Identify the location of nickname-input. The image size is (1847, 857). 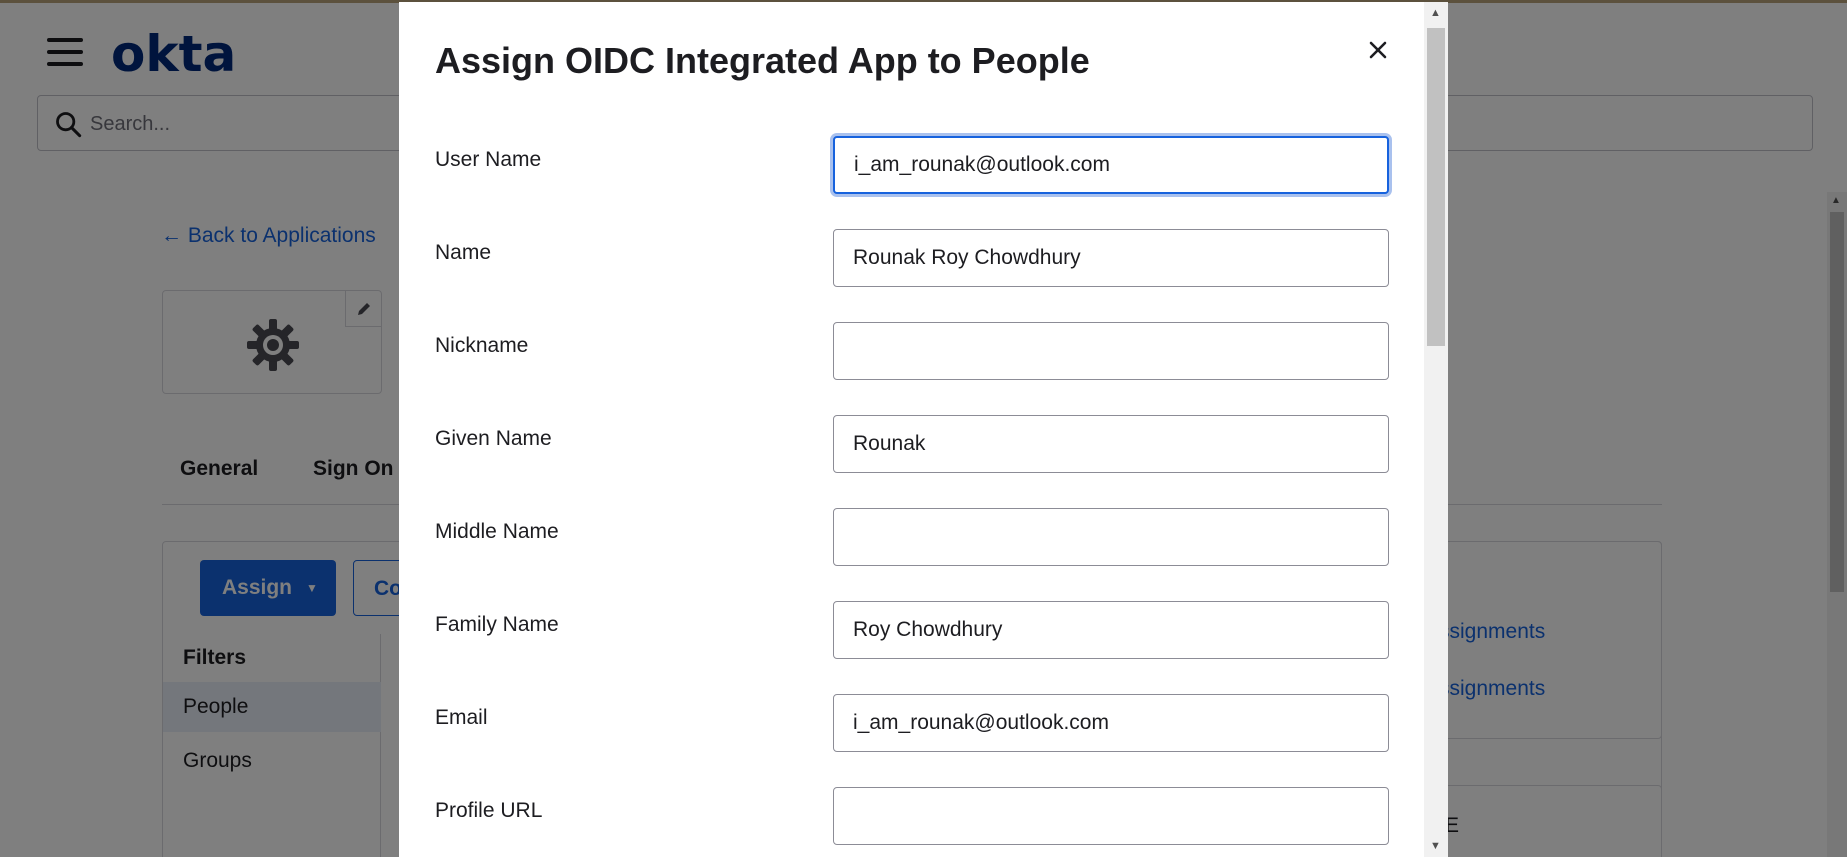
(1111, 351).